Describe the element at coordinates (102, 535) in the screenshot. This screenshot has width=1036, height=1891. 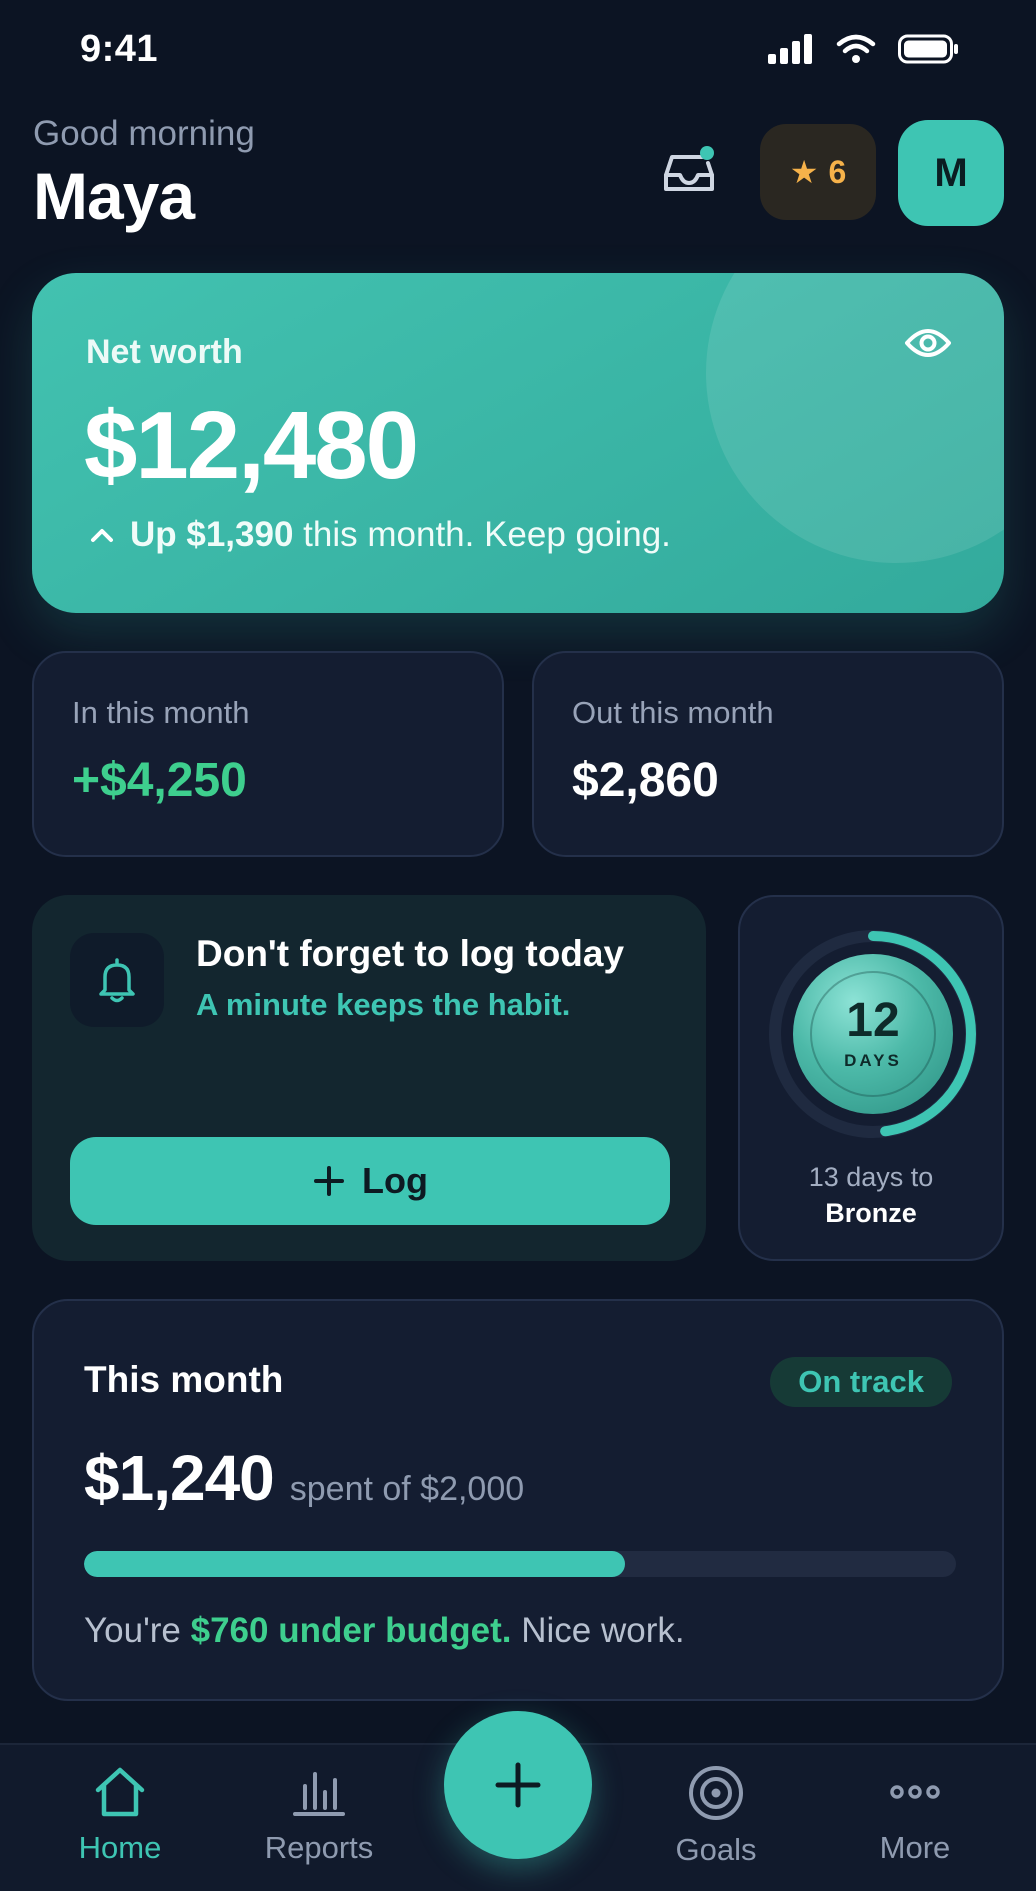
I see `chevron-up-icon` at that location.